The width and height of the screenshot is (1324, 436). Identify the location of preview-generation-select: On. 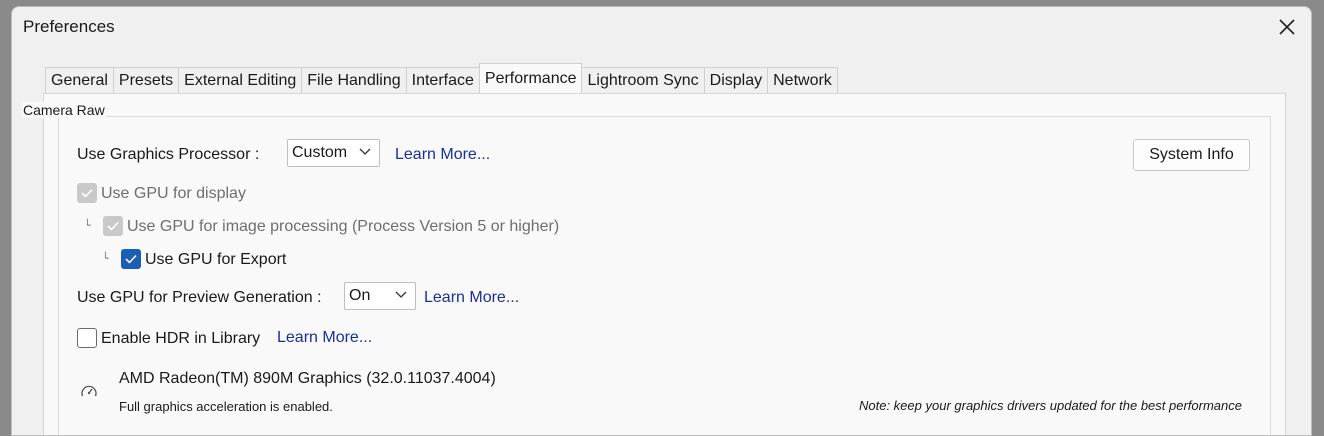
(380, 296).